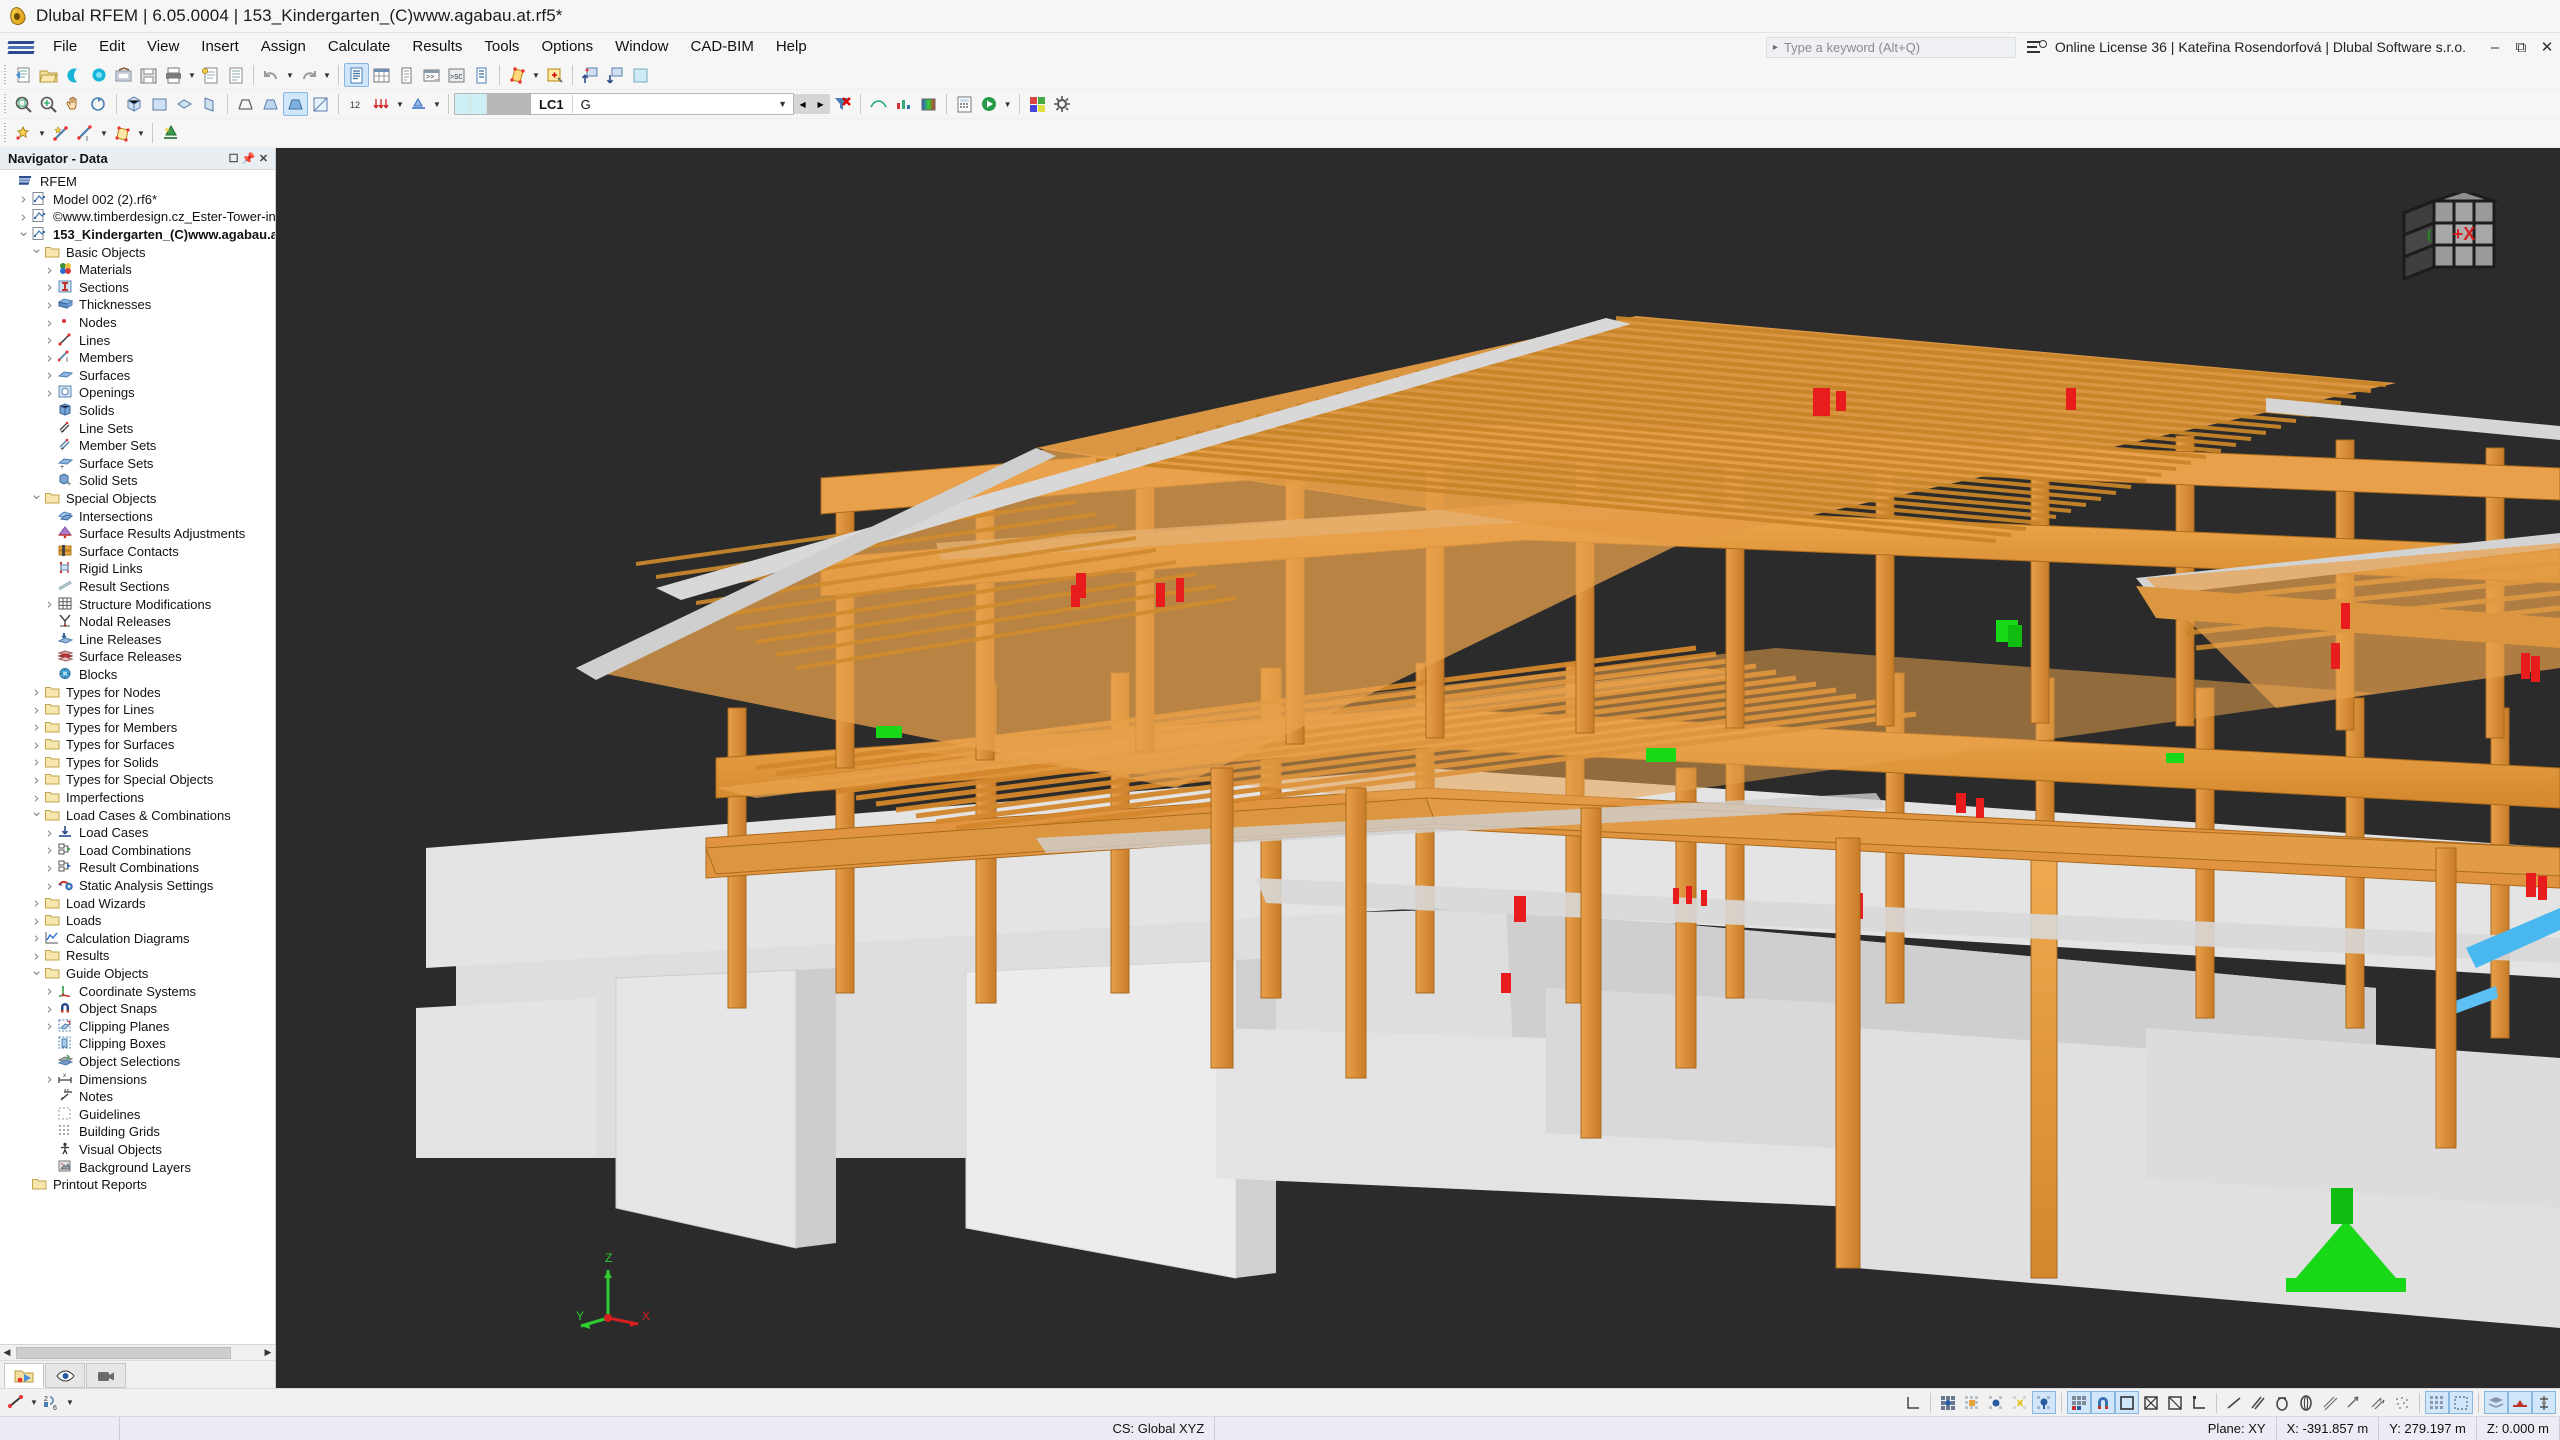 Image resolution: width=2560 pixels, height=1440 pixels. What do you see at coordinates (48, 104) in the screenshot?
I see `zoom-all-button` at bounding box center [48, 104].